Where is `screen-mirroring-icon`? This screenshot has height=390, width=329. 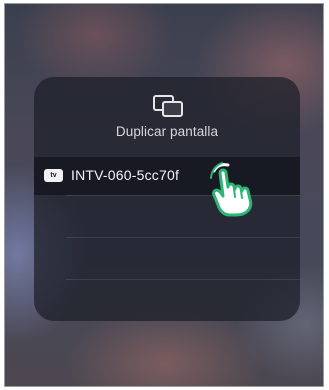 screen-mirroring-icon is located at coordinates (168, 106).